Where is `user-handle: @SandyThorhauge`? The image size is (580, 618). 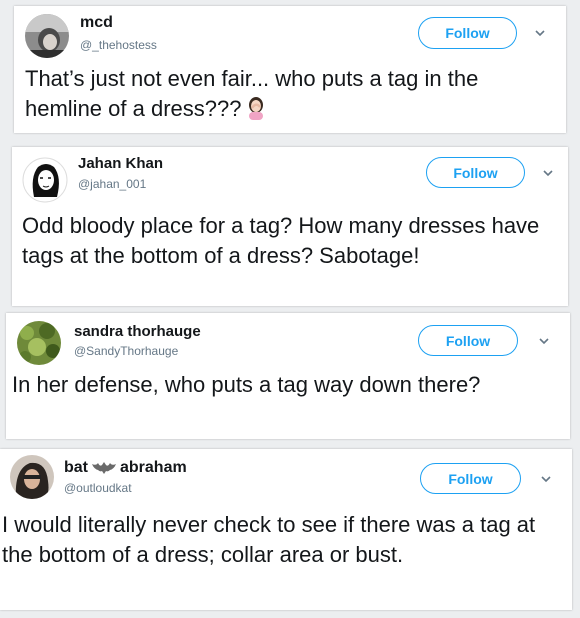 user-handle: @SandyThorhauge is located at coordinates (126, 351).